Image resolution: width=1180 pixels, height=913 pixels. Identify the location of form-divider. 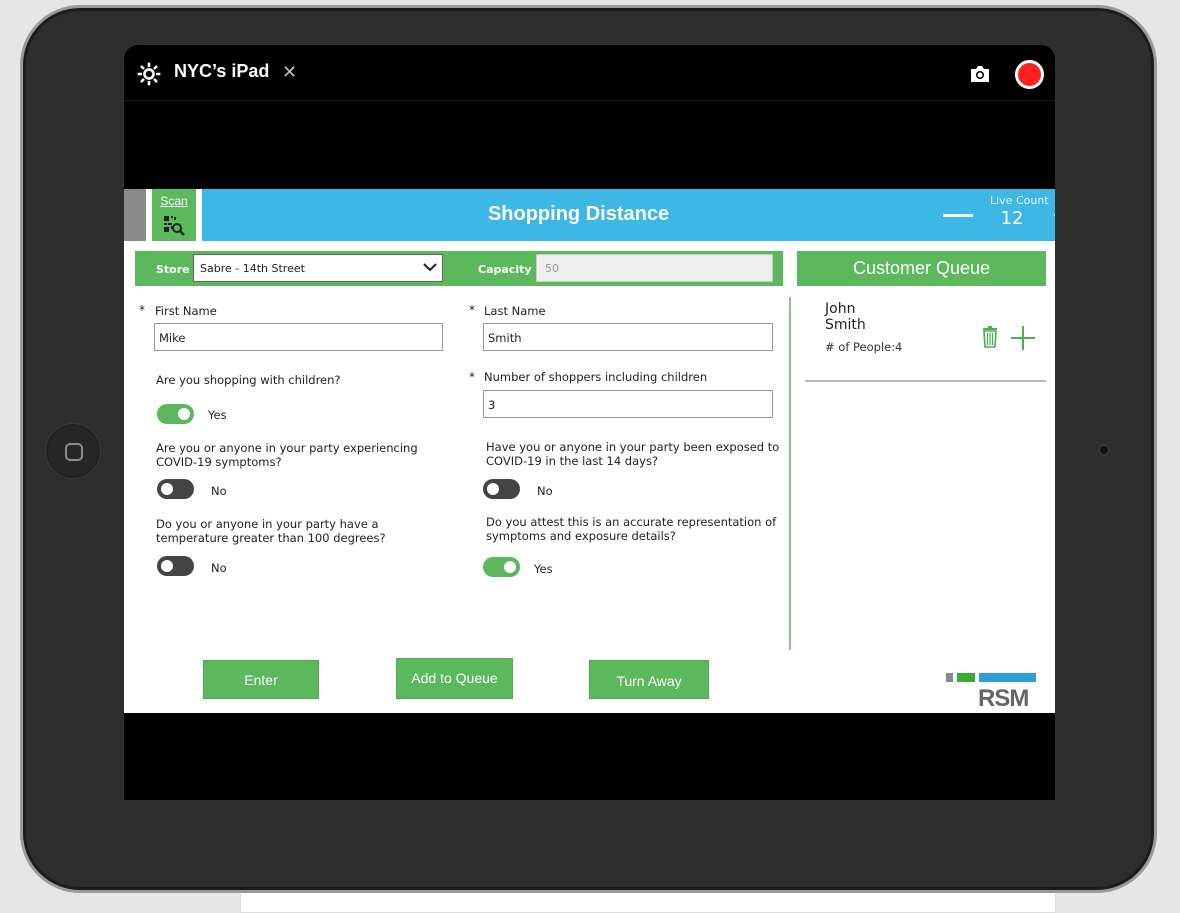
(790, 473).